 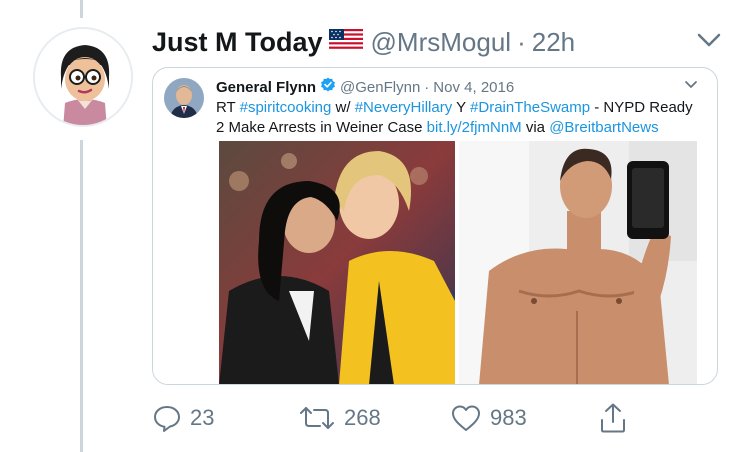 What do you see at coordinates (317, 418) in the screenshot?
I see `retweet-icon` at bounding box center [317, 418].